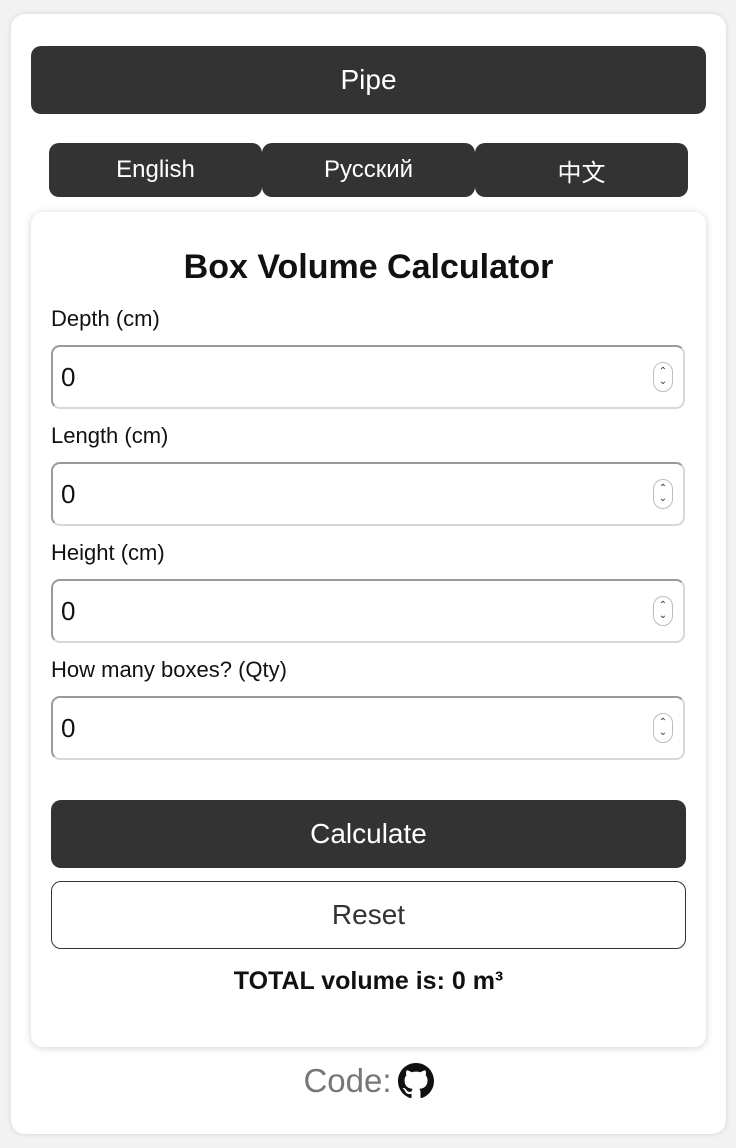 This screenshot has width=736, height=1148. Describe the element at coordinates (368, 611) in the screenshot. I see `height-input: 0 ⌃ ⌄` at that location.